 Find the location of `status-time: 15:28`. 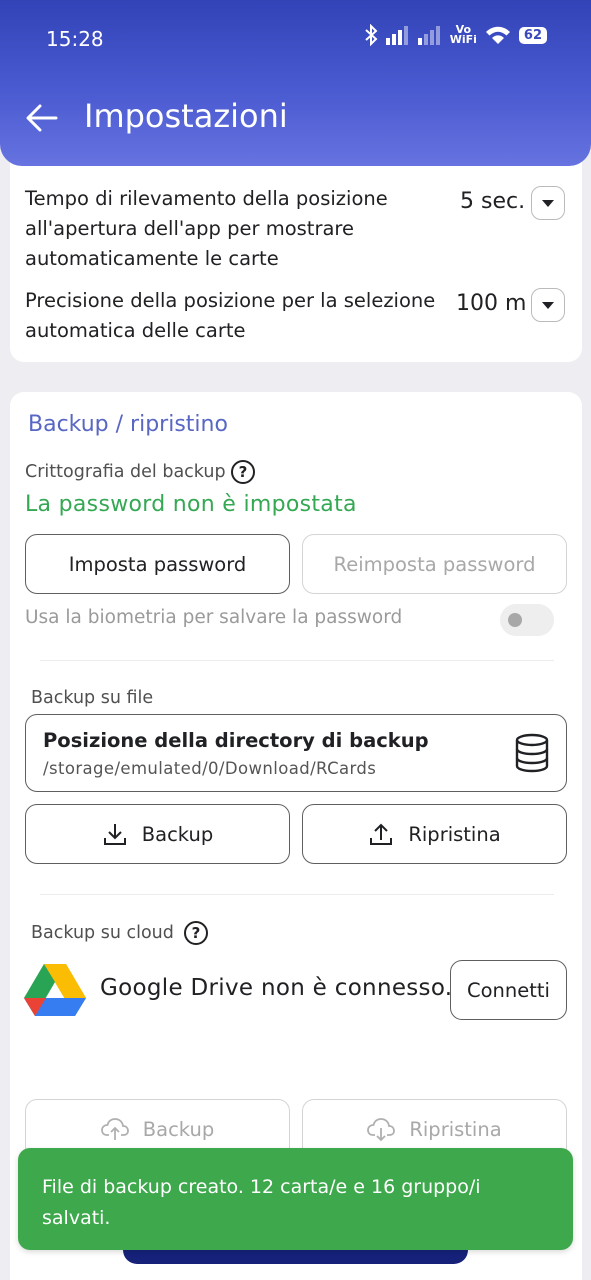

status-time: 15:28 is located at coordinates (75, 39).